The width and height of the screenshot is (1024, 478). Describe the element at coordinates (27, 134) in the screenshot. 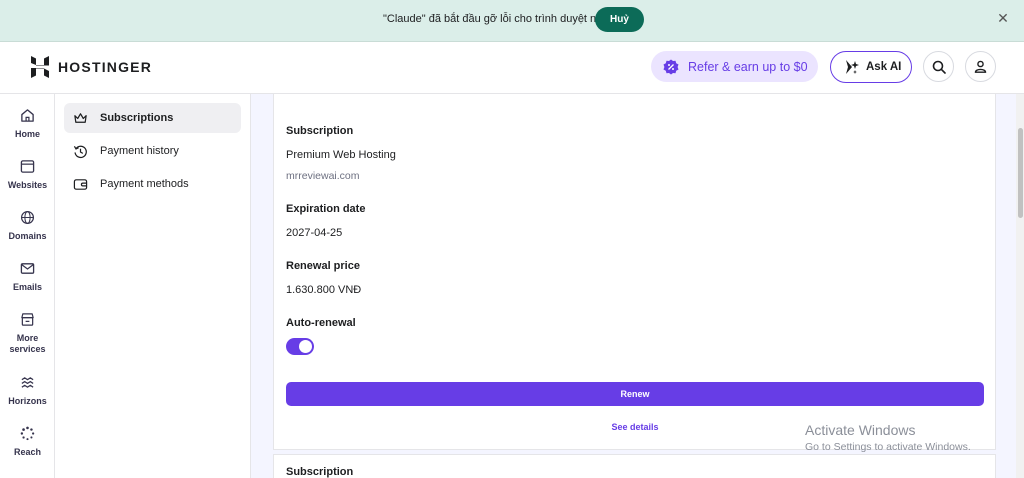

I see `nav-home-label: Home` at that location.